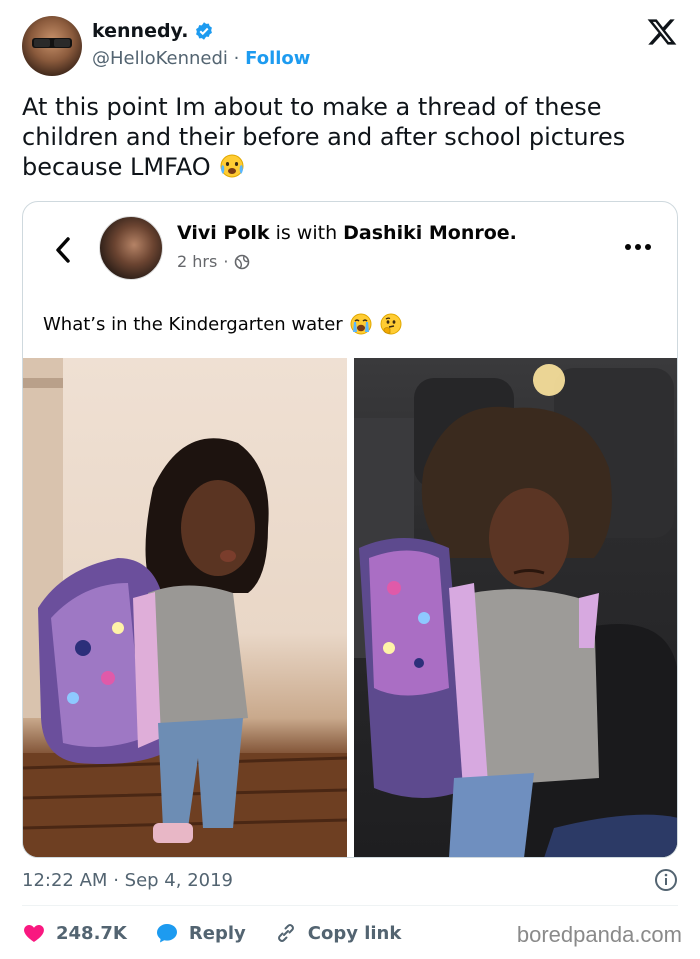  What do you see at coordinates (391, 324) in the screenshot?
I see `thinking-face-icon` at bounding box center [391, 324].